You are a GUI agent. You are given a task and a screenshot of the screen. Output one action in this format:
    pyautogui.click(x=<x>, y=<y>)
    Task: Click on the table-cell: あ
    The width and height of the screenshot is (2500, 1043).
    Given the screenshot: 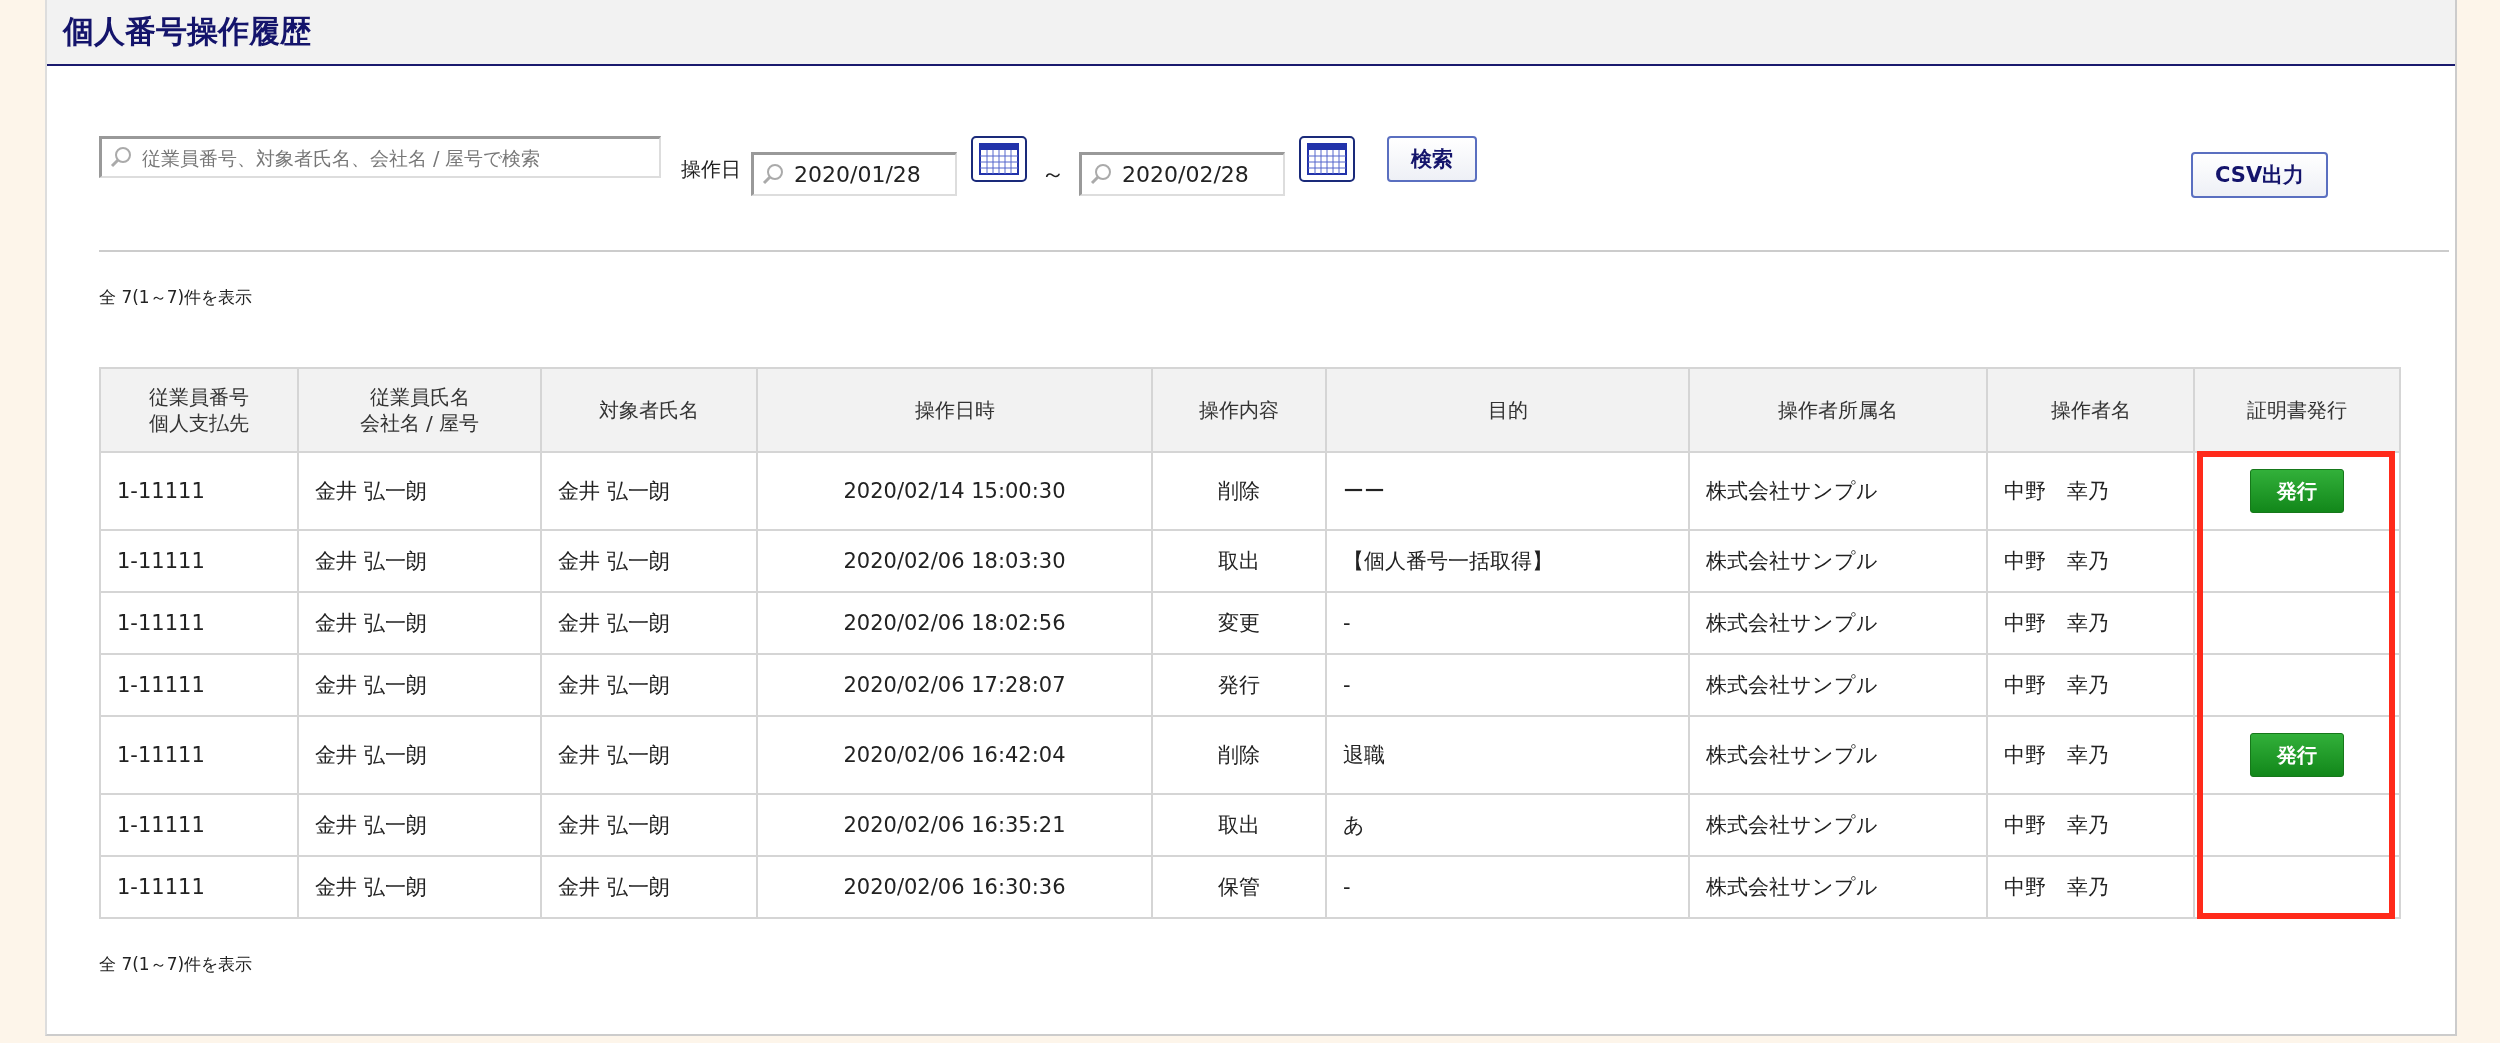 What is the action you would take?
    pyautogui.click(x=1507, y=825)
    